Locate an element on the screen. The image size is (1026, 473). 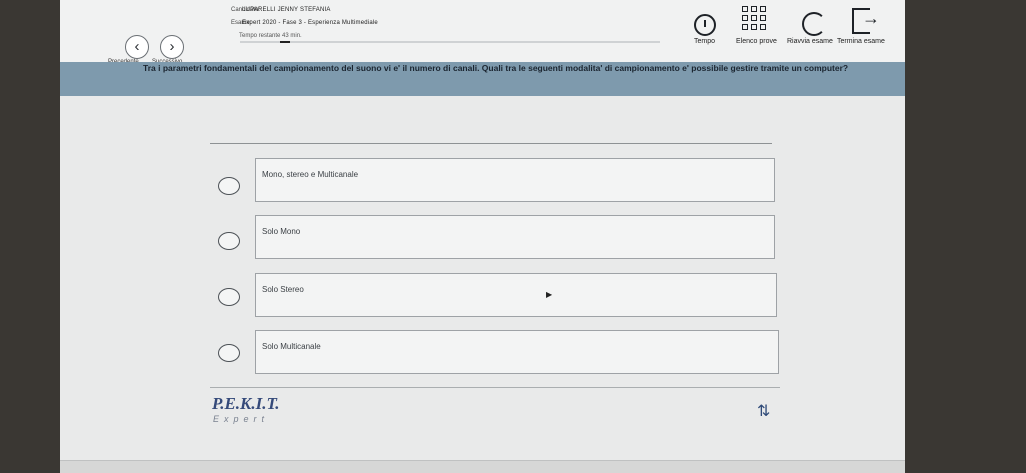
grid-list-icon is located at coordinates (755, 21).